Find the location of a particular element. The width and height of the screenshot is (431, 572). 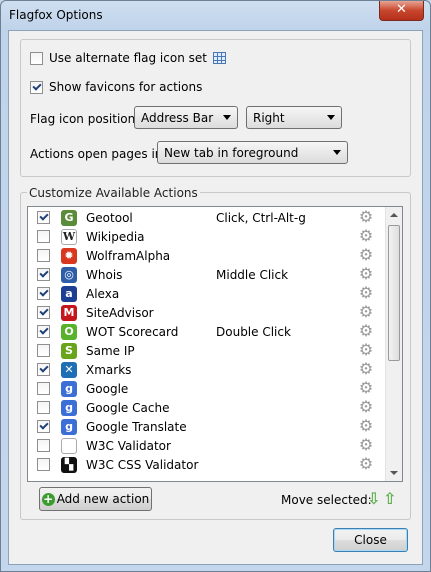

show-favicons-row: Show favicons for actions is located at coordinates (116, 87).